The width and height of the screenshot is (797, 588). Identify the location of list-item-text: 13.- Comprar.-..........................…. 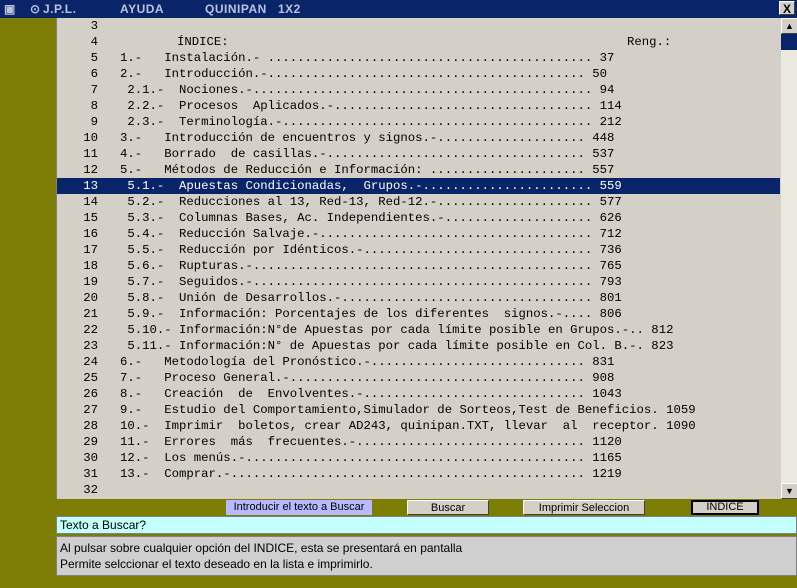
(371, 474).